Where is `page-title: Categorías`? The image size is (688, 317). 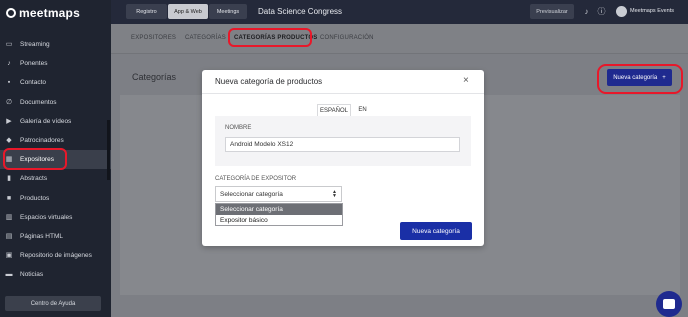 page-title: Categorías is located at coordinates (154, 77).